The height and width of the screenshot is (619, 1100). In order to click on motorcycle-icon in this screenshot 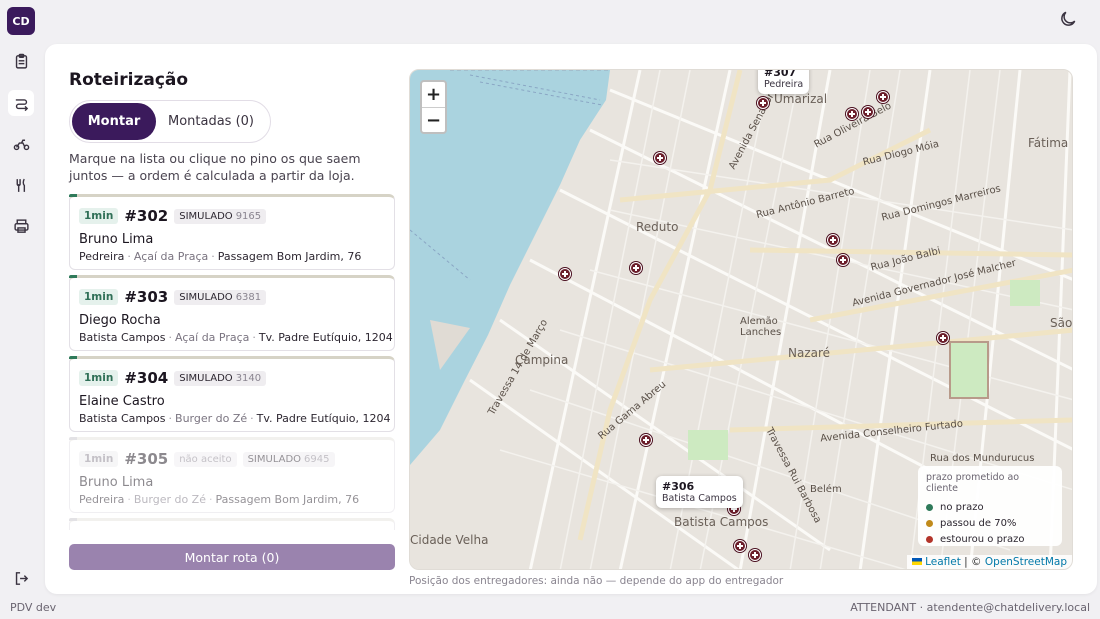, I will do `click(21, 144)`.